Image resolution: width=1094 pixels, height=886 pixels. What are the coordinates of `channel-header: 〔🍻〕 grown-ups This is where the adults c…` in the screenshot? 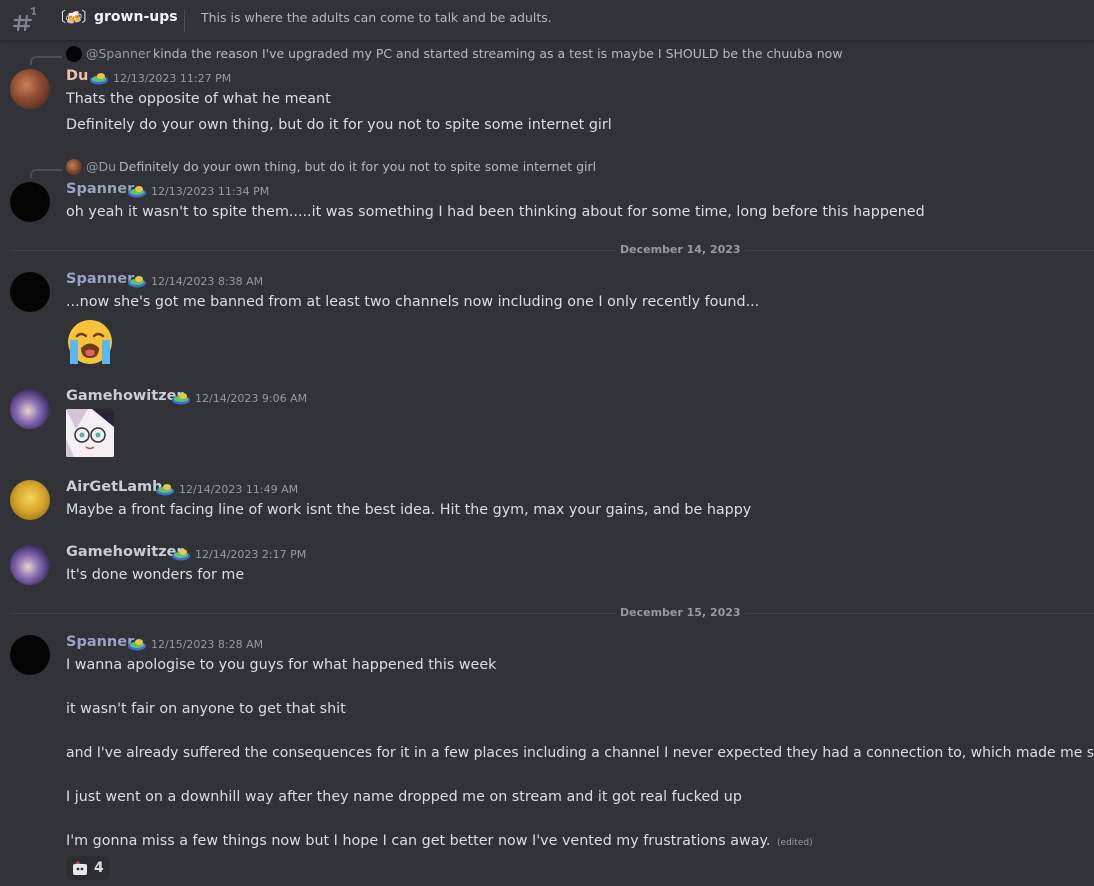 It's located at (547, 20).